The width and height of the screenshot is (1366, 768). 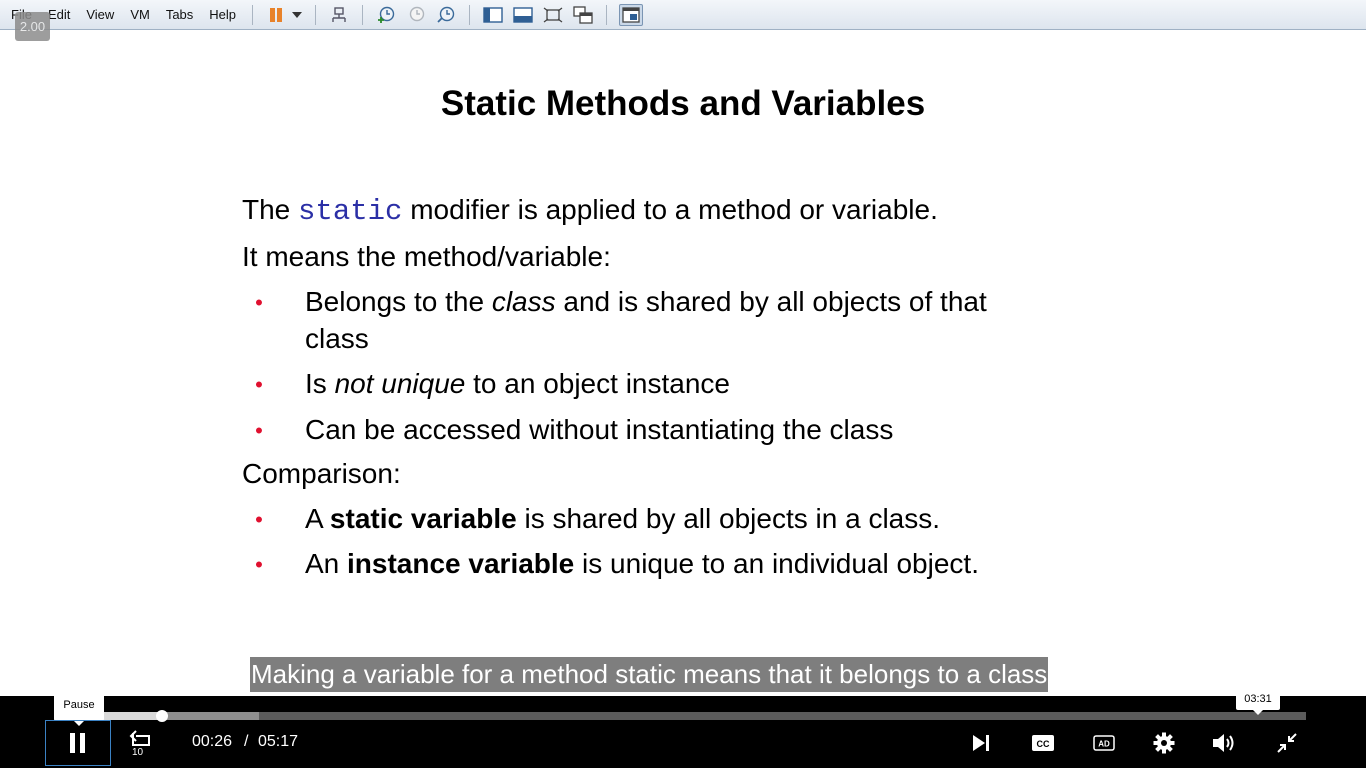 I want to click on svg-text: CC, so click(x=1043, y=744).